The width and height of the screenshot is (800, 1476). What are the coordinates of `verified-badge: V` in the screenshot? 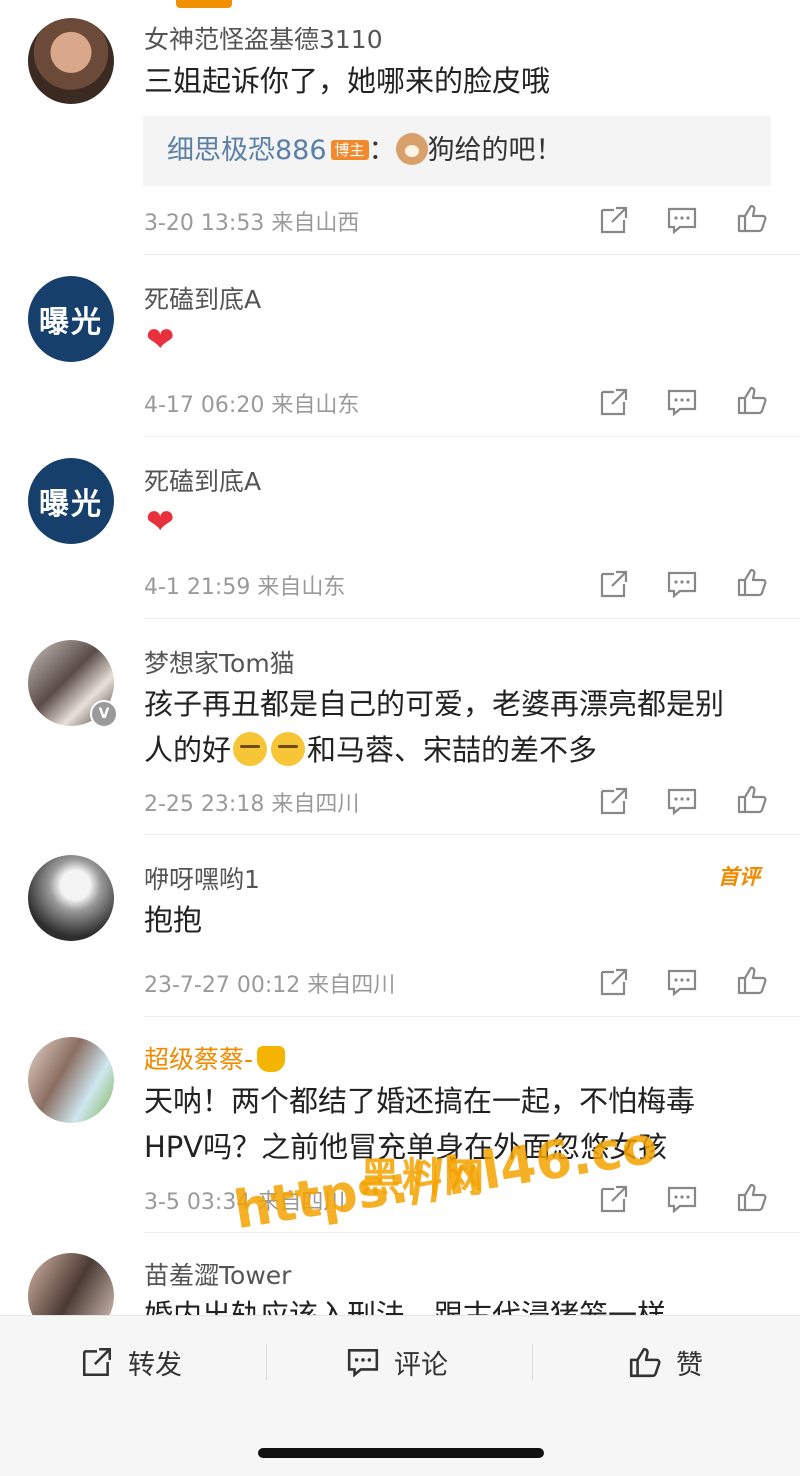 It's located at (104, 714).